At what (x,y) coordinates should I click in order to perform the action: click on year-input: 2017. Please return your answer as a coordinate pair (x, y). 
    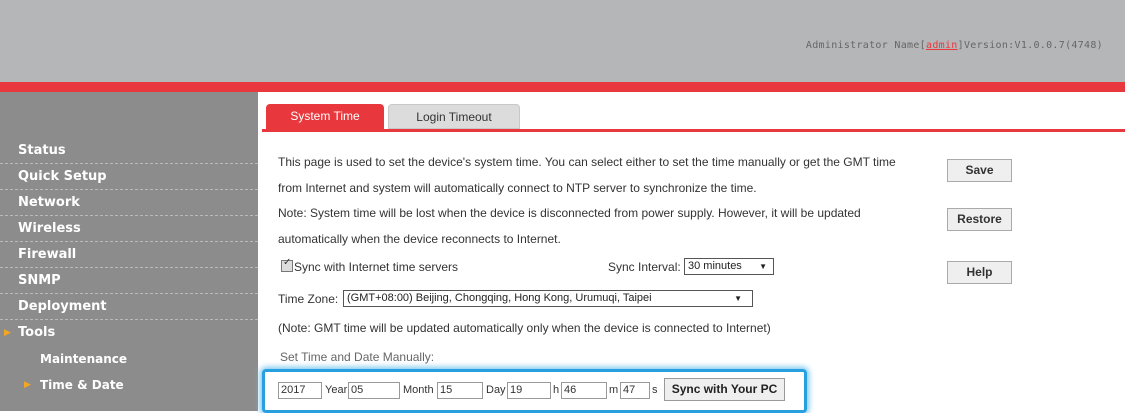
    Looking at the image, I should click on (300, 390).